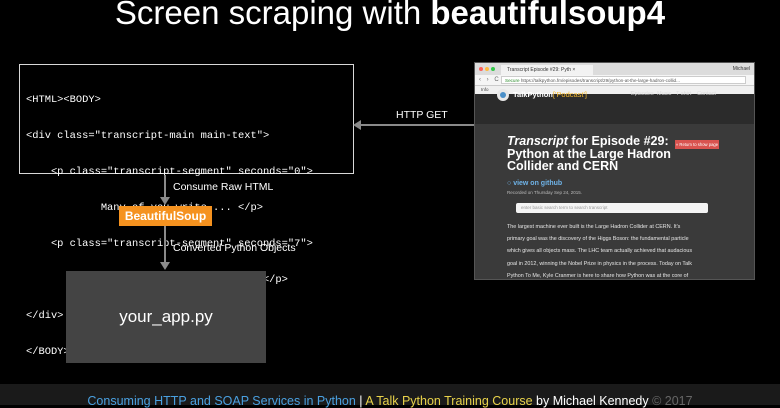 This screenshot has height=408, width=780. Describe the element at coordinates (165, 266) in the screenshot. I see `arrowhead-converted` at that location.